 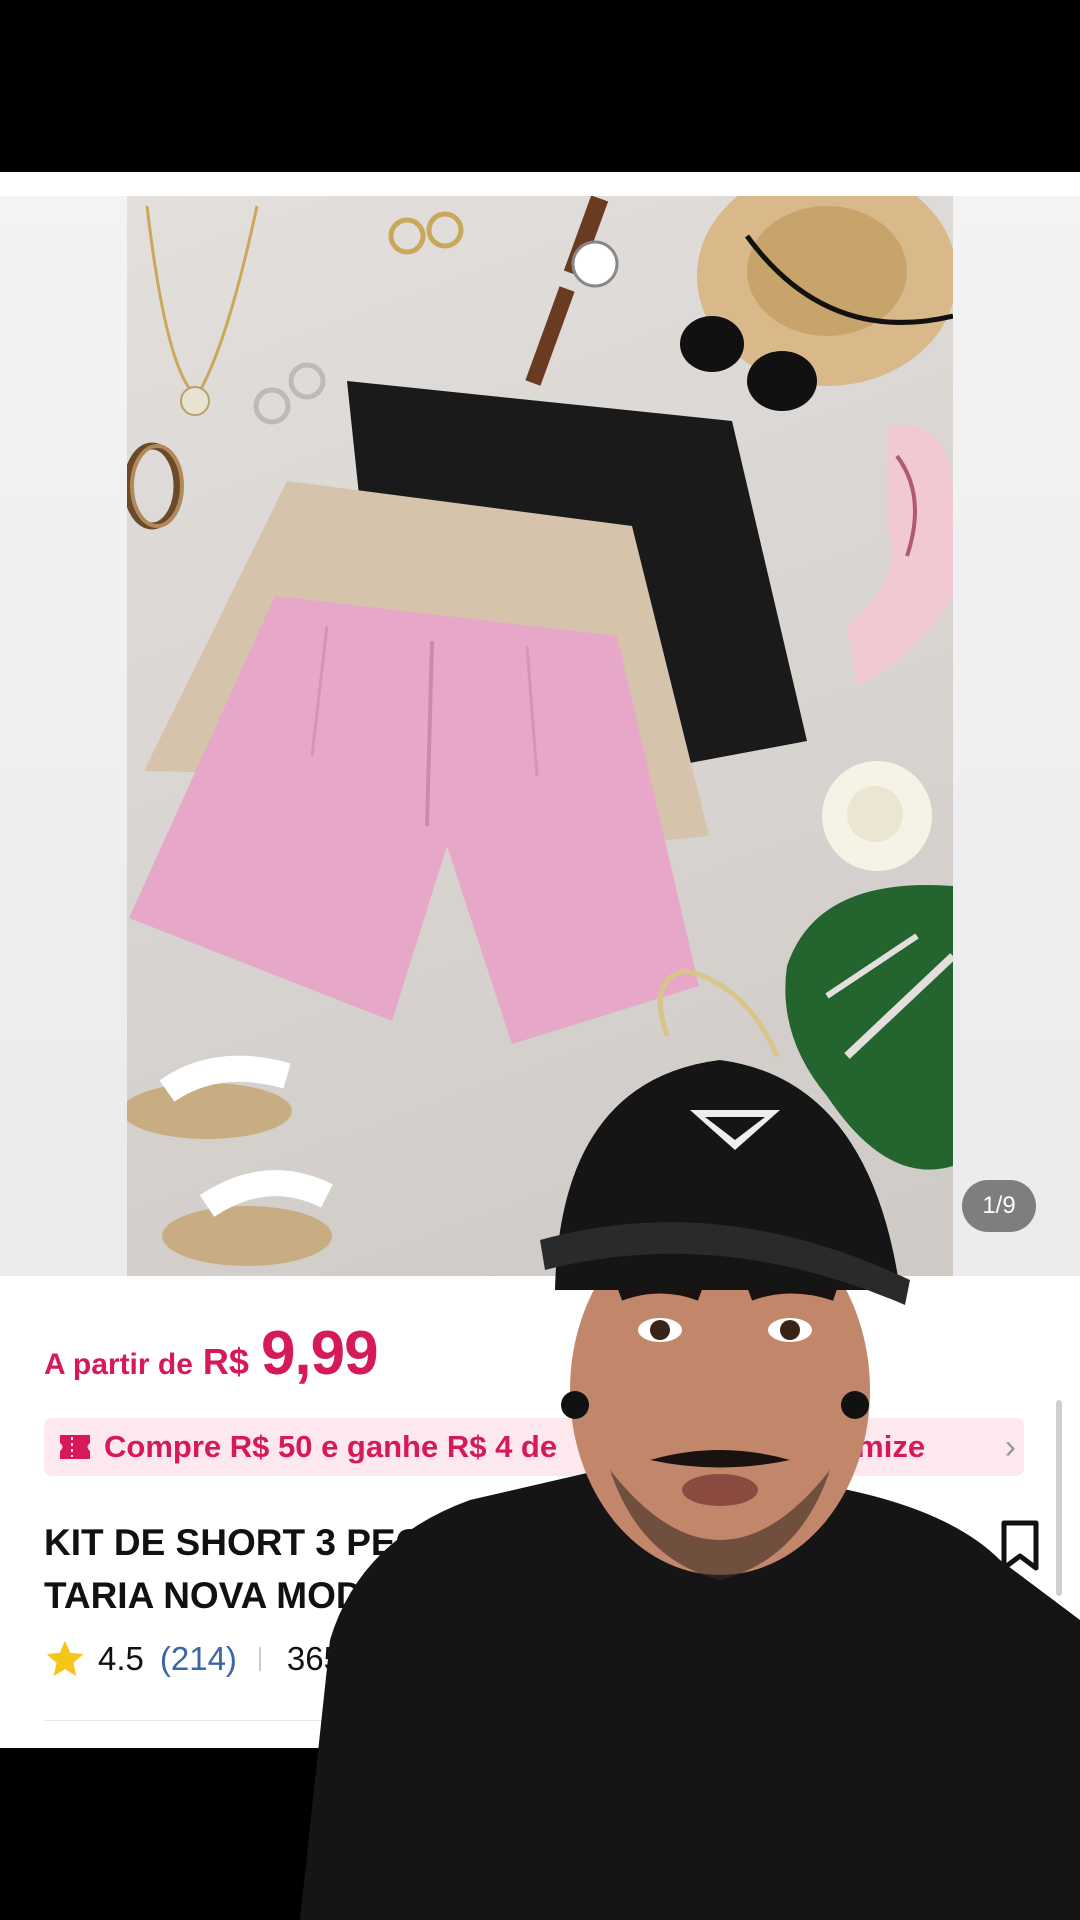 What do you see at coordinates (65, 1658) in the screenshot?
I see `star-icon` at bounding box center [65, 1658].